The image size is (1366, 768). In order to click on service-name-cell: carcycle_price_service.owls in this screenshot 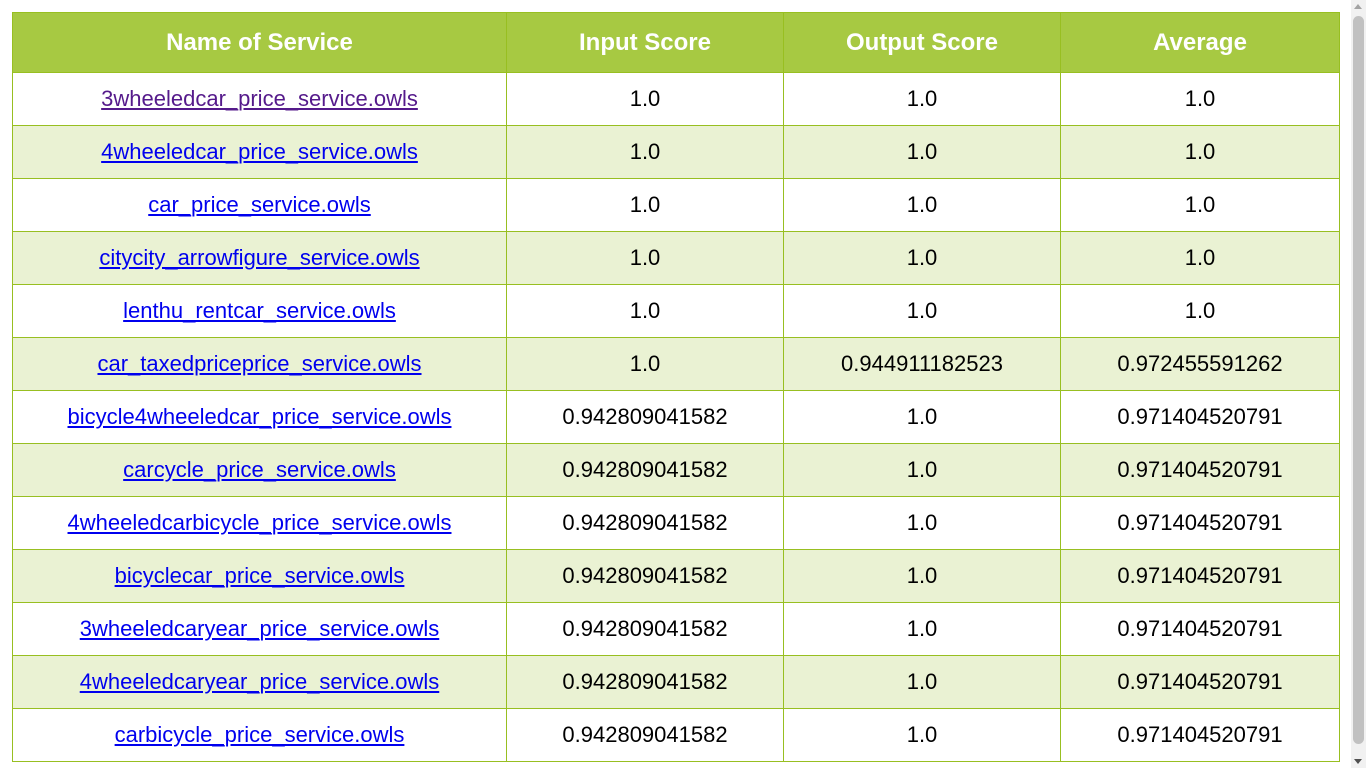, I will do `click(259, 470)`.